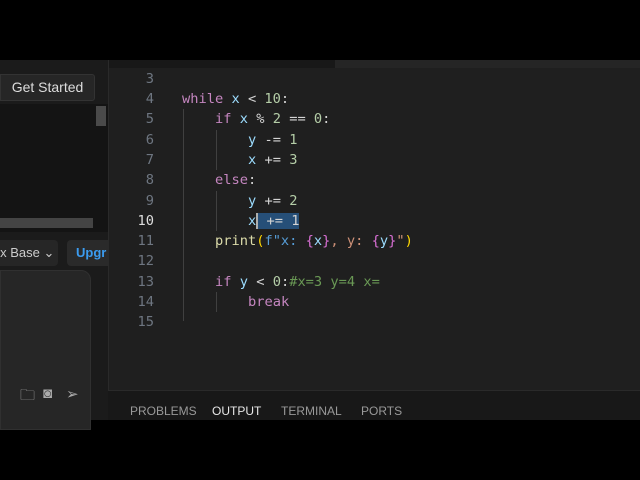 Image resolution: width=640 pixels, height=480 pixels. I want to click on code-line: 5 if x % 2 == 0:, so click(238, 119).